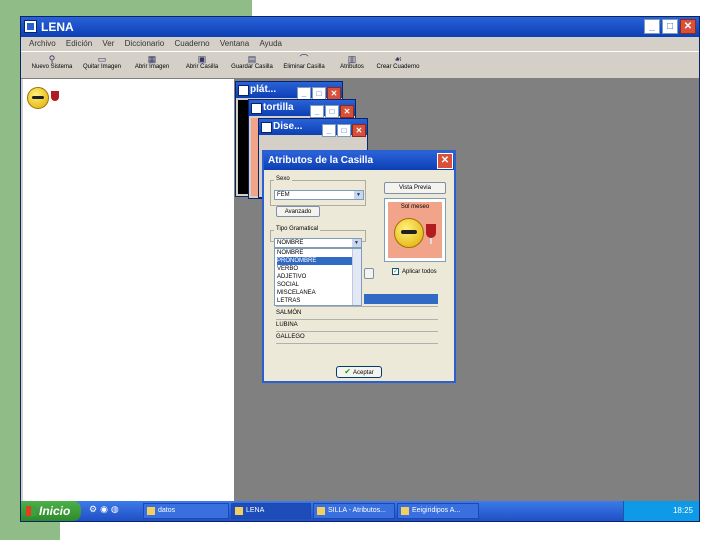 The height and width of the screenshot is (540, 720). Describe the element at coordinates (356, 277) in the screenshot. I see `dropdown-scrollbar` at that location.